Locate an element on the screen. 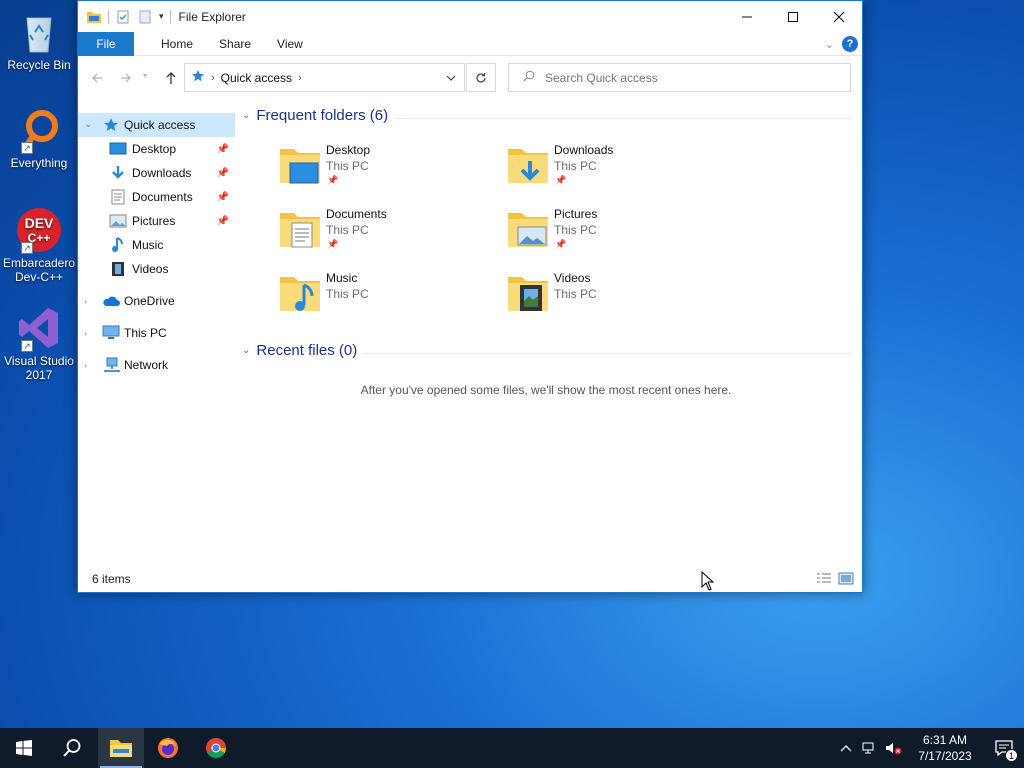 Image resolution: width=1024 pixels, height=768 pixels. folder-tile-pictures: Pictures This PC 📌 is located at coordinates (611, 233).